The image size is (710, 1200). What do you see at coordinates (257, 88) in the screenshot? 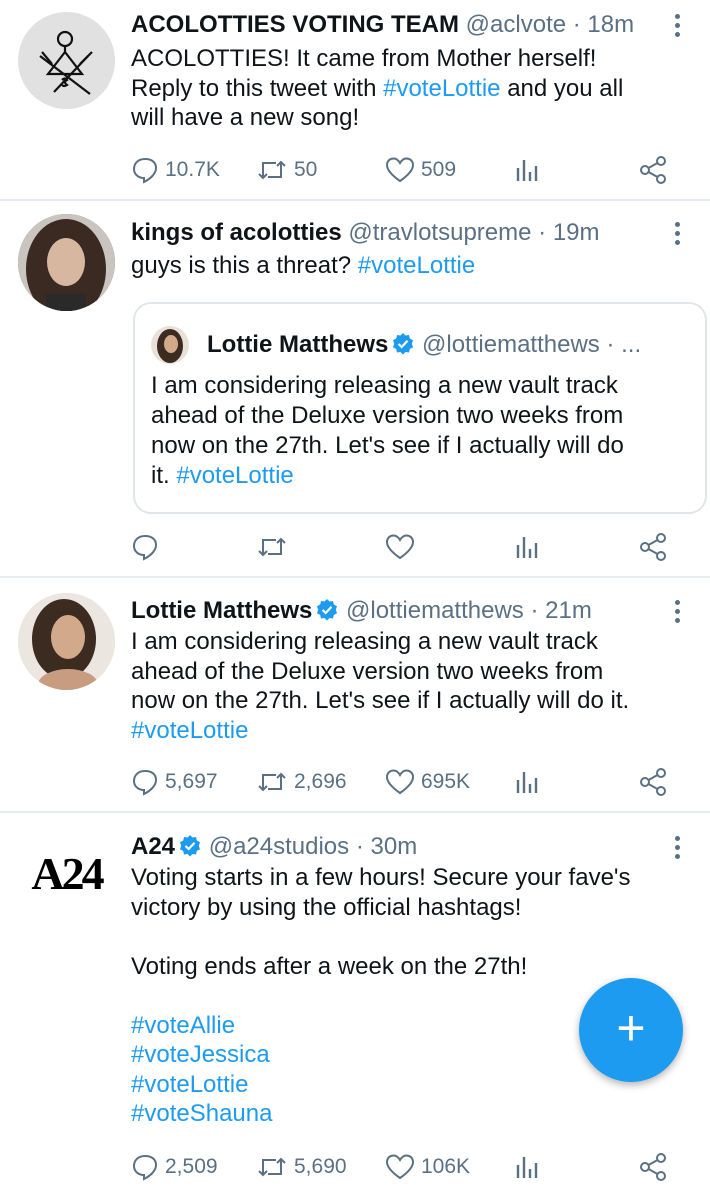
I see `tweet-text-span: Reply to this tweet with` at bounding box center [257, 88].